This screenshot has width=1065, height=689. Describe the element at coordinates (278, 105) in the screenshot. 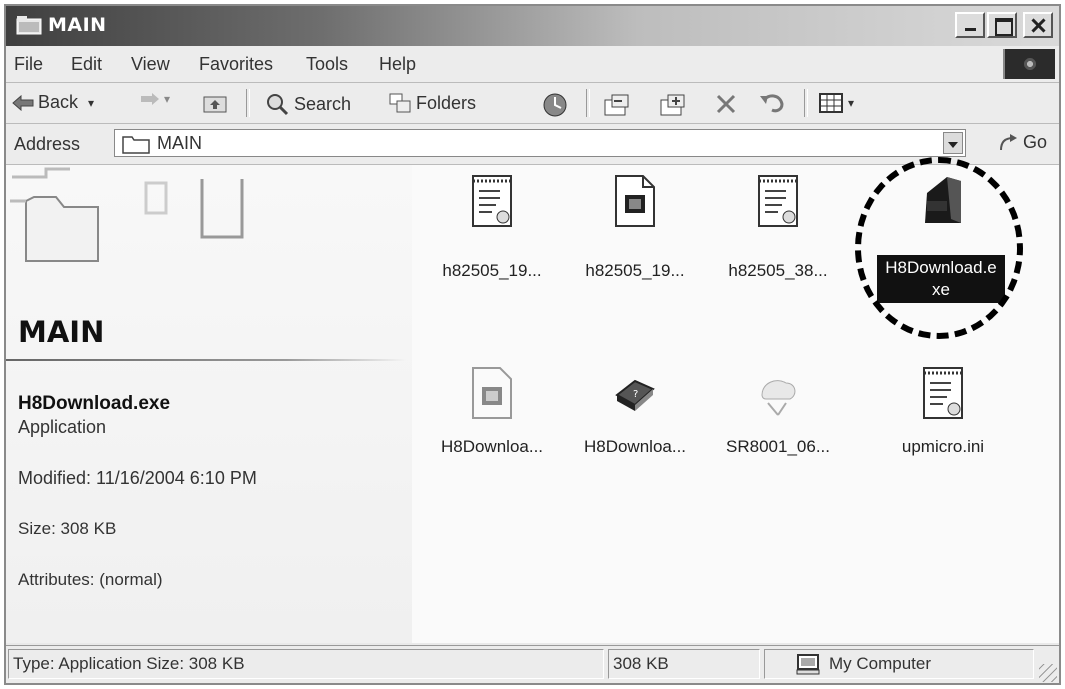

I see `search-icon` at that location.